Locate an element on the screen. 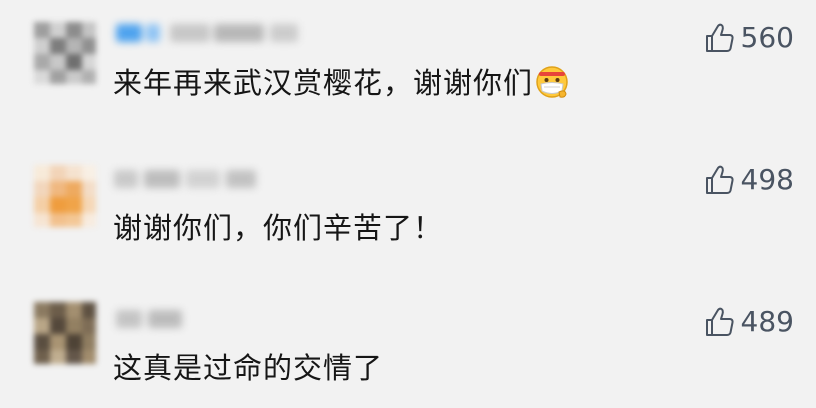 The image size is (816, 408). comment-text-content: 这真是过命的交情了 is located at coordinates (248, 368).